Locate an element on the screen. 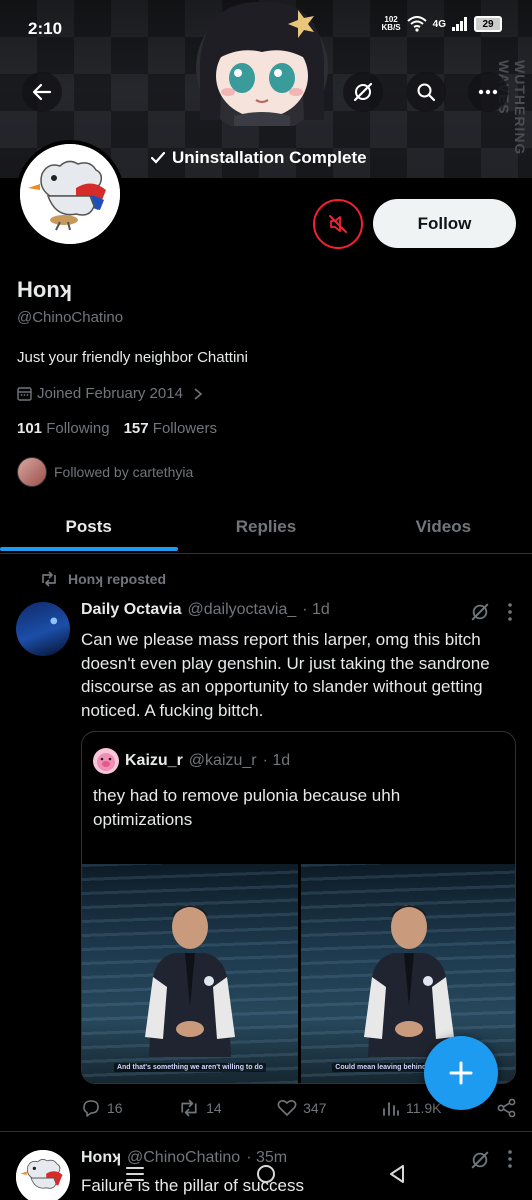 This screenshot has height=1200, width=532. pig-avatar-image is located at coordinates (106, 762).